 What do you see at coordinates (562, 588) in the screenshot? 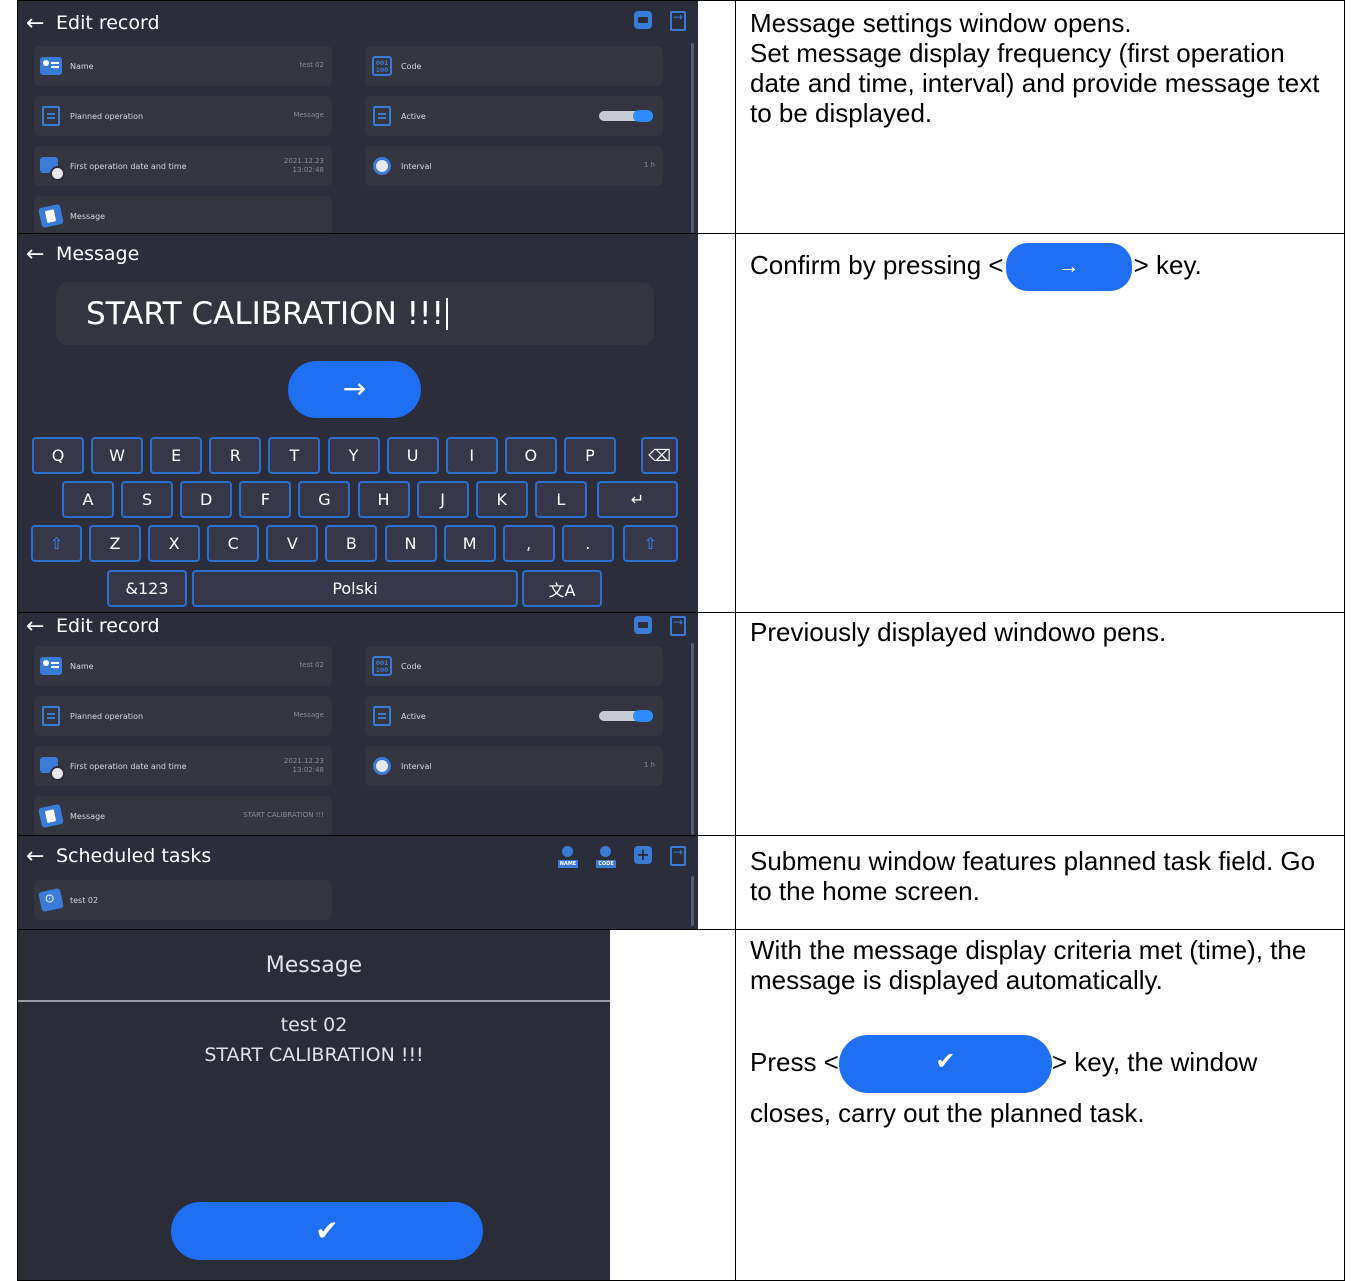
I see `language-key: 文A` at bounding box center [562, 588].